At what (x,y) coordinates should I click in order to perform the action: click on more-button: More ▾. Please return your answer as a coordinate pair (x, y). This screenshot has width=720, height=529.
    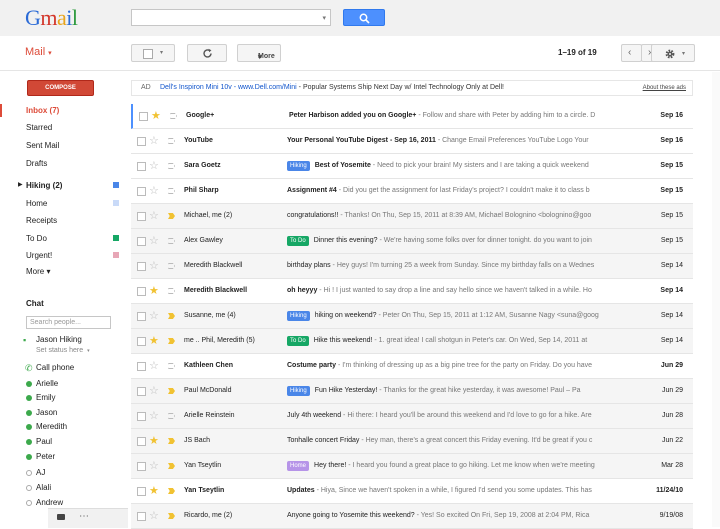
    Looking at the image, I should click on (259, 53).